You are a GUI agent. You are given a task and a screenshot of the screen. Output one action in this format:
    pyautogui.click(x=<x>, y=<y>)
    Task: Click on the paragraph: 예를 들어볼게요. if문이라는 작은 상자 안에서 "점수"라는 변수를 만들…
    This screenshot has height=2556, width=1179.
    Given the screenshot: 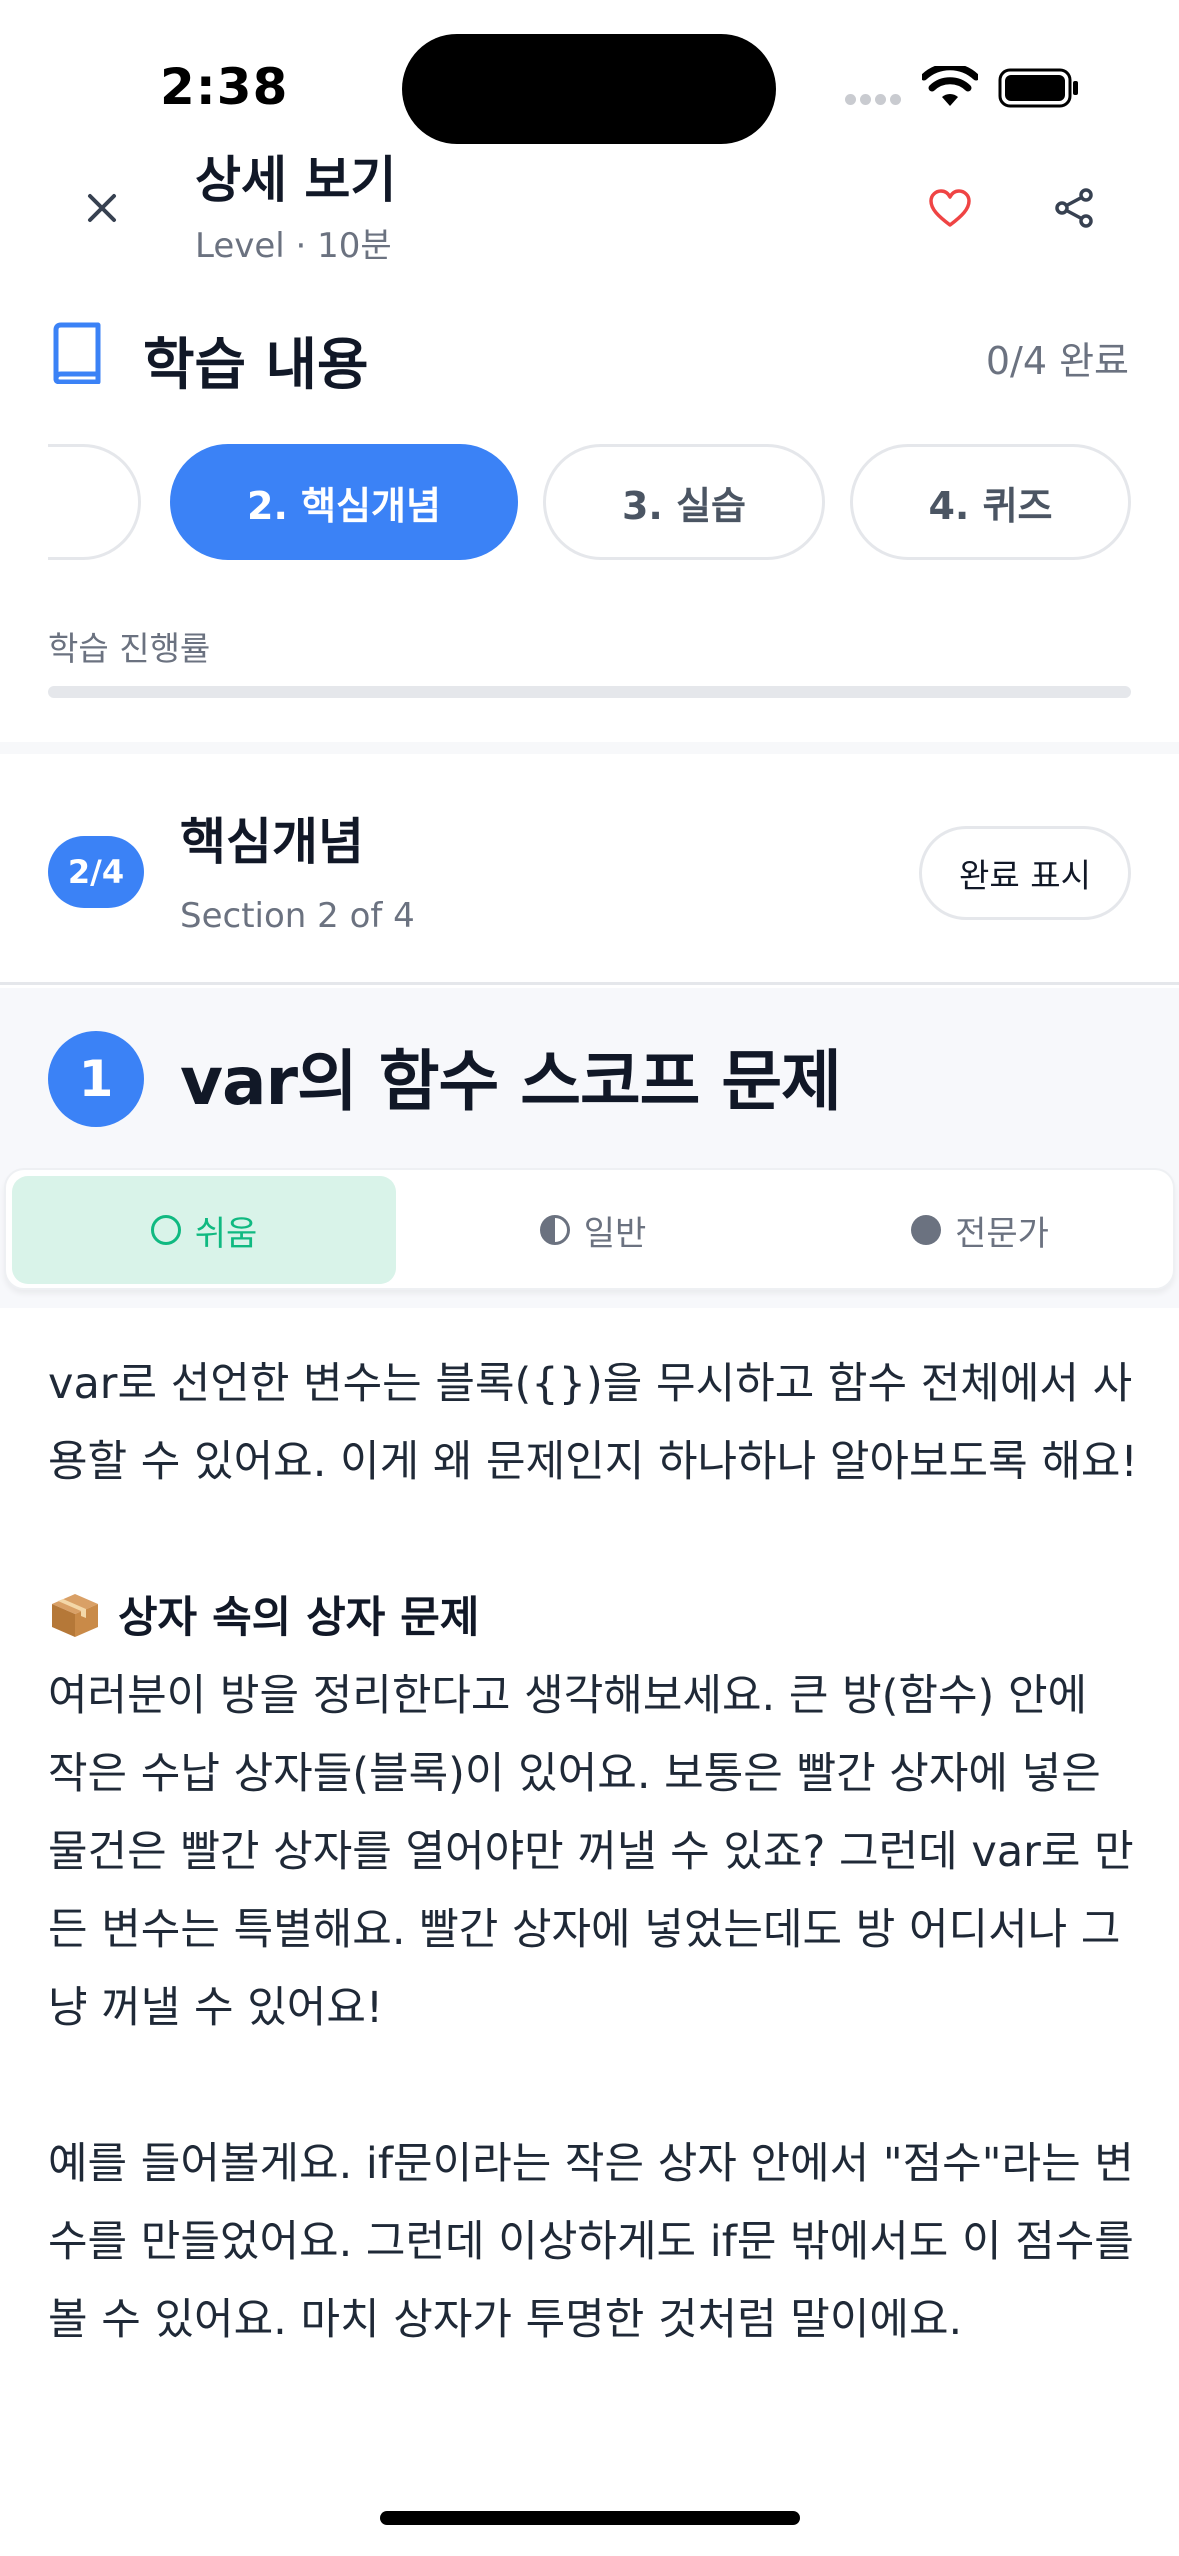 What is the action you would take?
    pyautogui.click(x=591, y=2242)
    